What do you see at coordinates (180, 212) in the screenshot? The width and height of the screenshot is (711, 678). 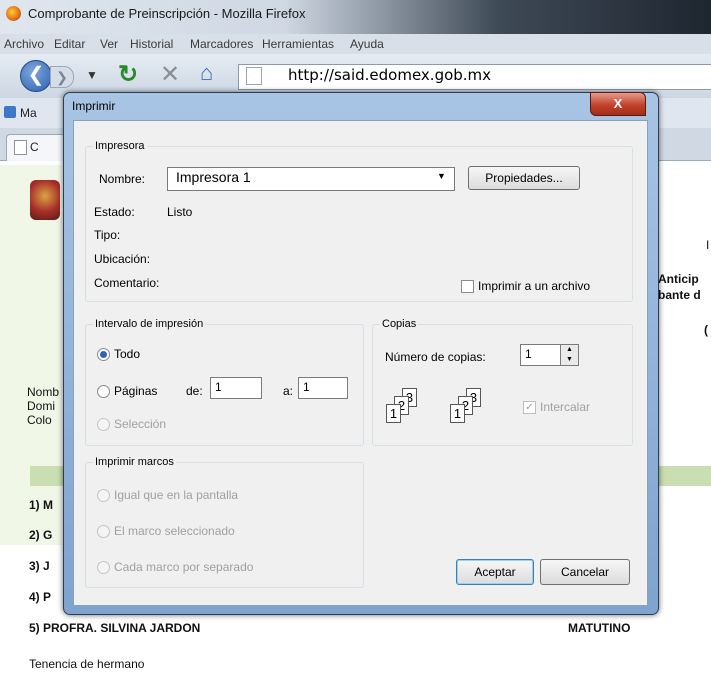 I see `status-value: Listo` at bounding box center [180, 212].